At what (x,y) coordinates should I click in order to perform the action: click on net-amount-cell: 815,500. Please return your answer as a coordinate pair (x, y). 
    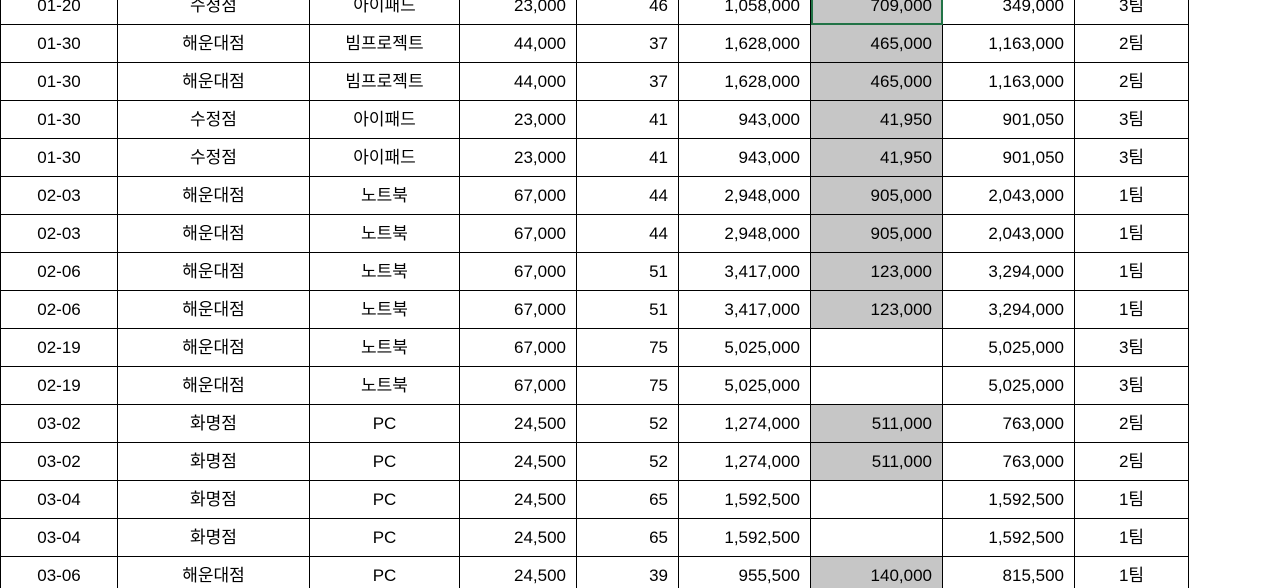
    Looking at the image, I should click on (1008, 572).